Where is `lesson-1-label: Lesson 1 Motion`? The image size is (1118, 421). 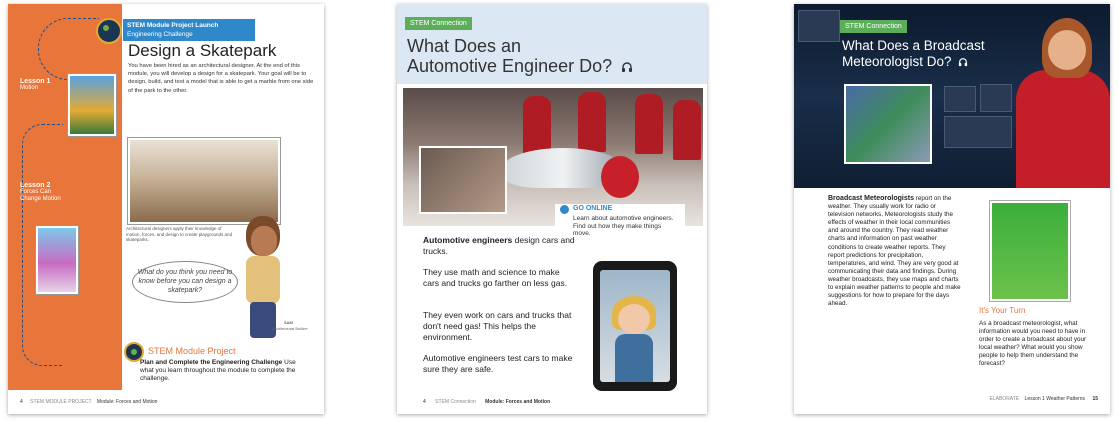
lesson-1-label: Lesson 1 Motion is located at coordinates (35, 85).